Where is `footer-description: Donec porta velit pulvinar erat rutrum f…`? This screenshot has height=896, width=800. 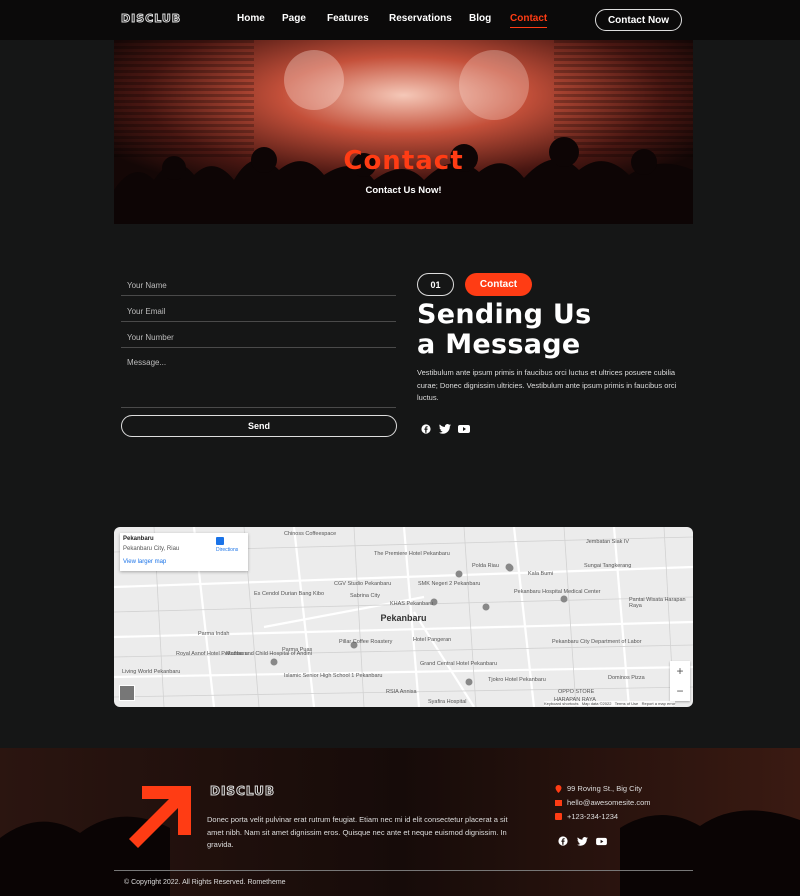 footer-description: Donec porta velit pulvinar erat rutrum f… is located at coordinates (357, 832).